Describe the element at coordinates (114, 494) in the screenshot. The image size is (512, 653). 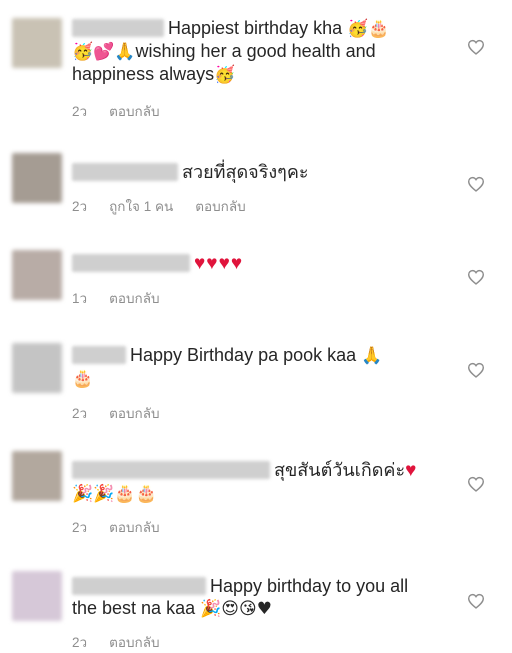
I see `comment-emoji: 🎉🎉🎂🎂` at that location.